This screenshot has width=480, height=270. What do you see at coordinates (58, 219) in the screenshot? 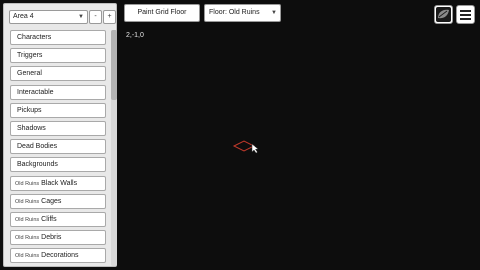
I see `list-item: Old Ruins Cliffs` at bounding box center [58, 219].